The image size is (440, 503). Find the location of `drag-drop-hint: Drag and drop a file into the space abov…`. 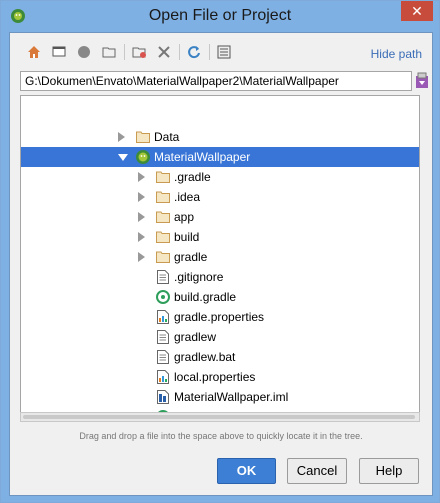

drag-drop-hint: Drag and drop a file into the space abov… is located at coordinates (221, 436).